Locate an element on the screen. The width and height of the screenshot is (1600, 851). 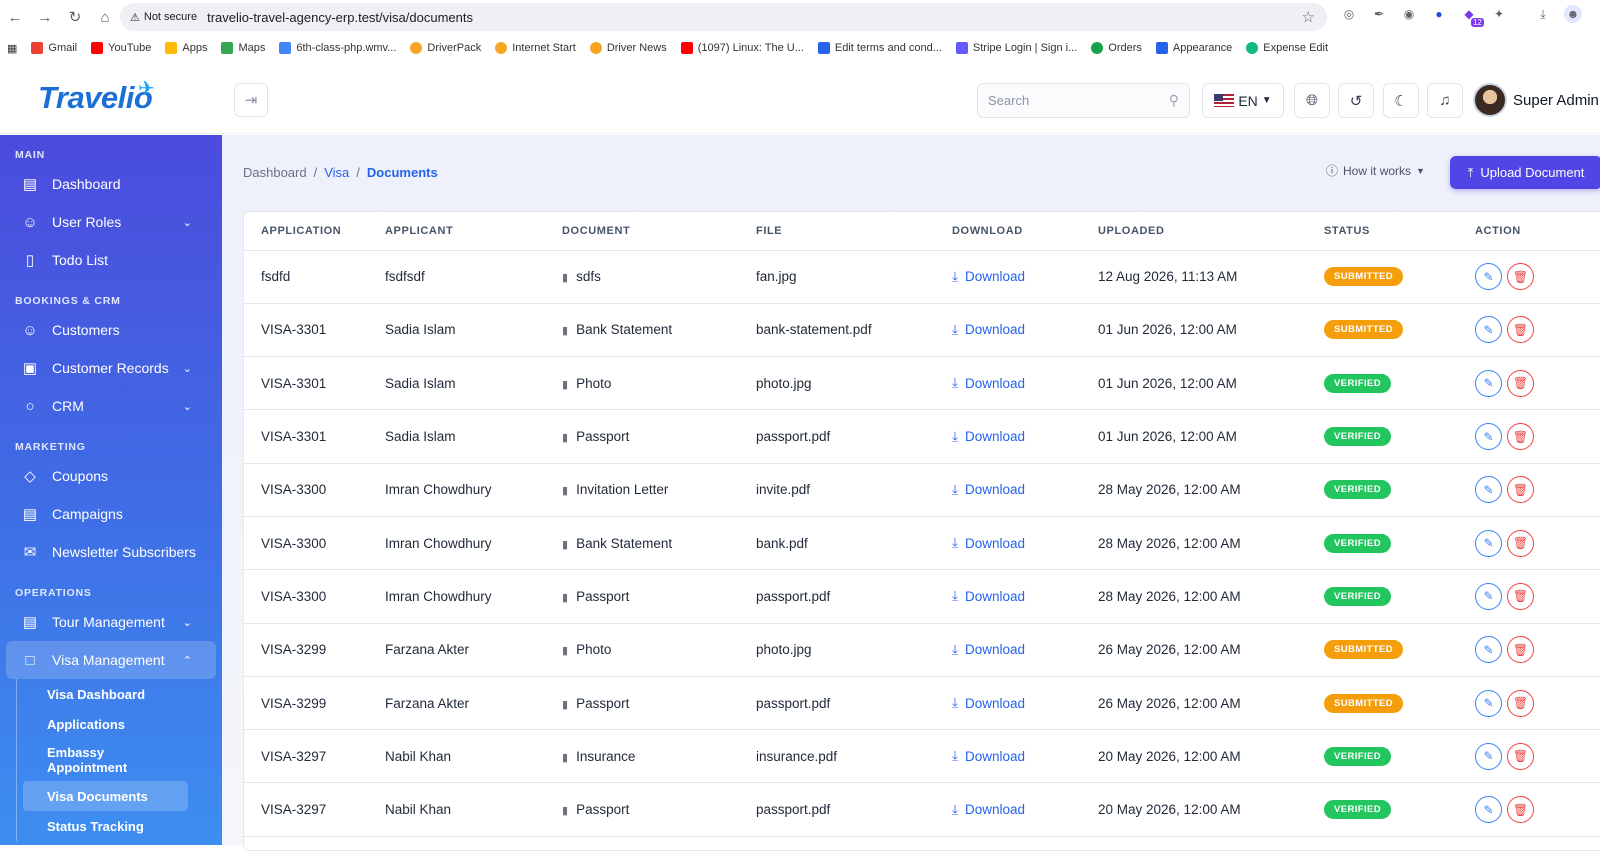
globe-ext-icon: ◎ is located at coordinates (1349, 14).